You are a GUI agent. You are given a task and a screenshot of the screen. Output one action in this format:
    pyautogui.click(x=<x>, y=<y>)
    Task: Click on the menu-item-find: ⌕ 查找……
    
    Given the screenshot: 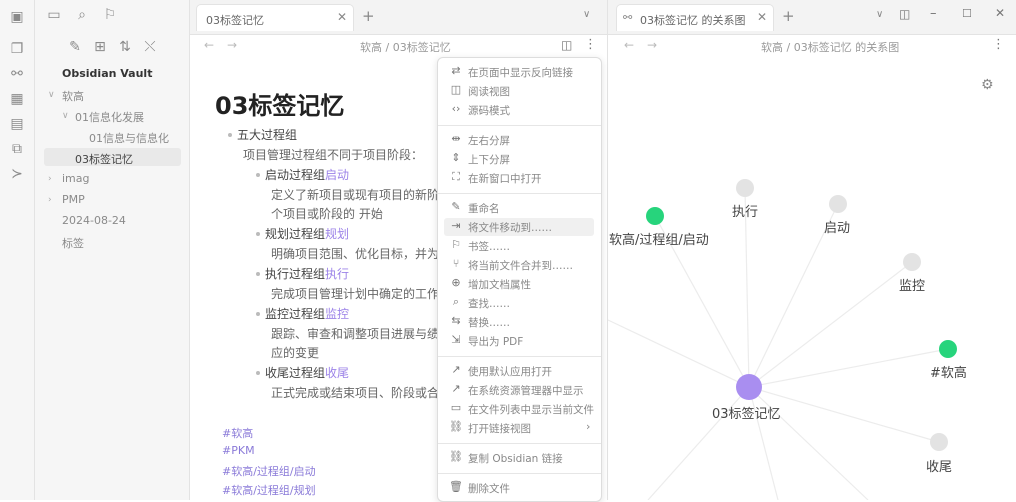 What is the action you would take?
    pyautogui.click(x=519, y=303)
    